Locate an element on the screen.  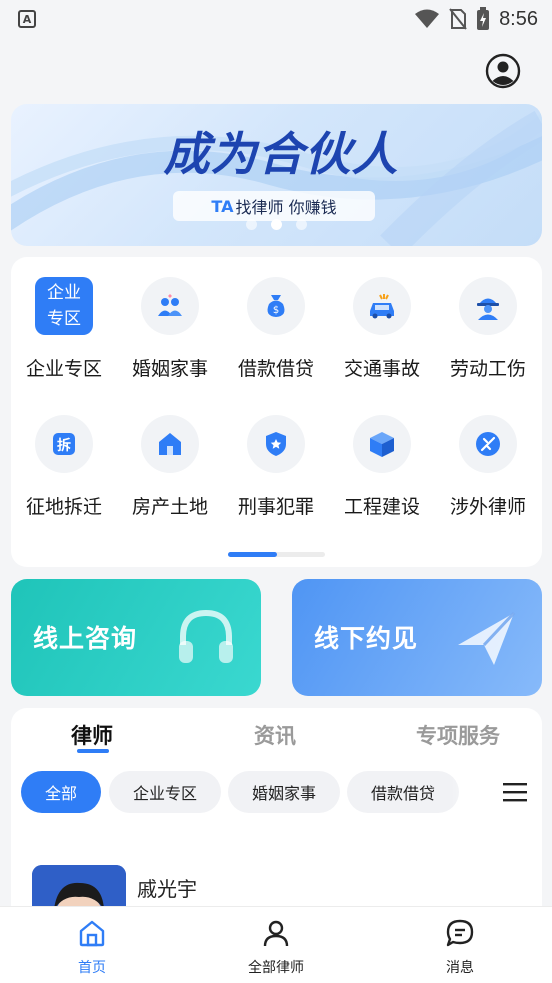
nav-home: 首页 is located at coordinates (92, 945).